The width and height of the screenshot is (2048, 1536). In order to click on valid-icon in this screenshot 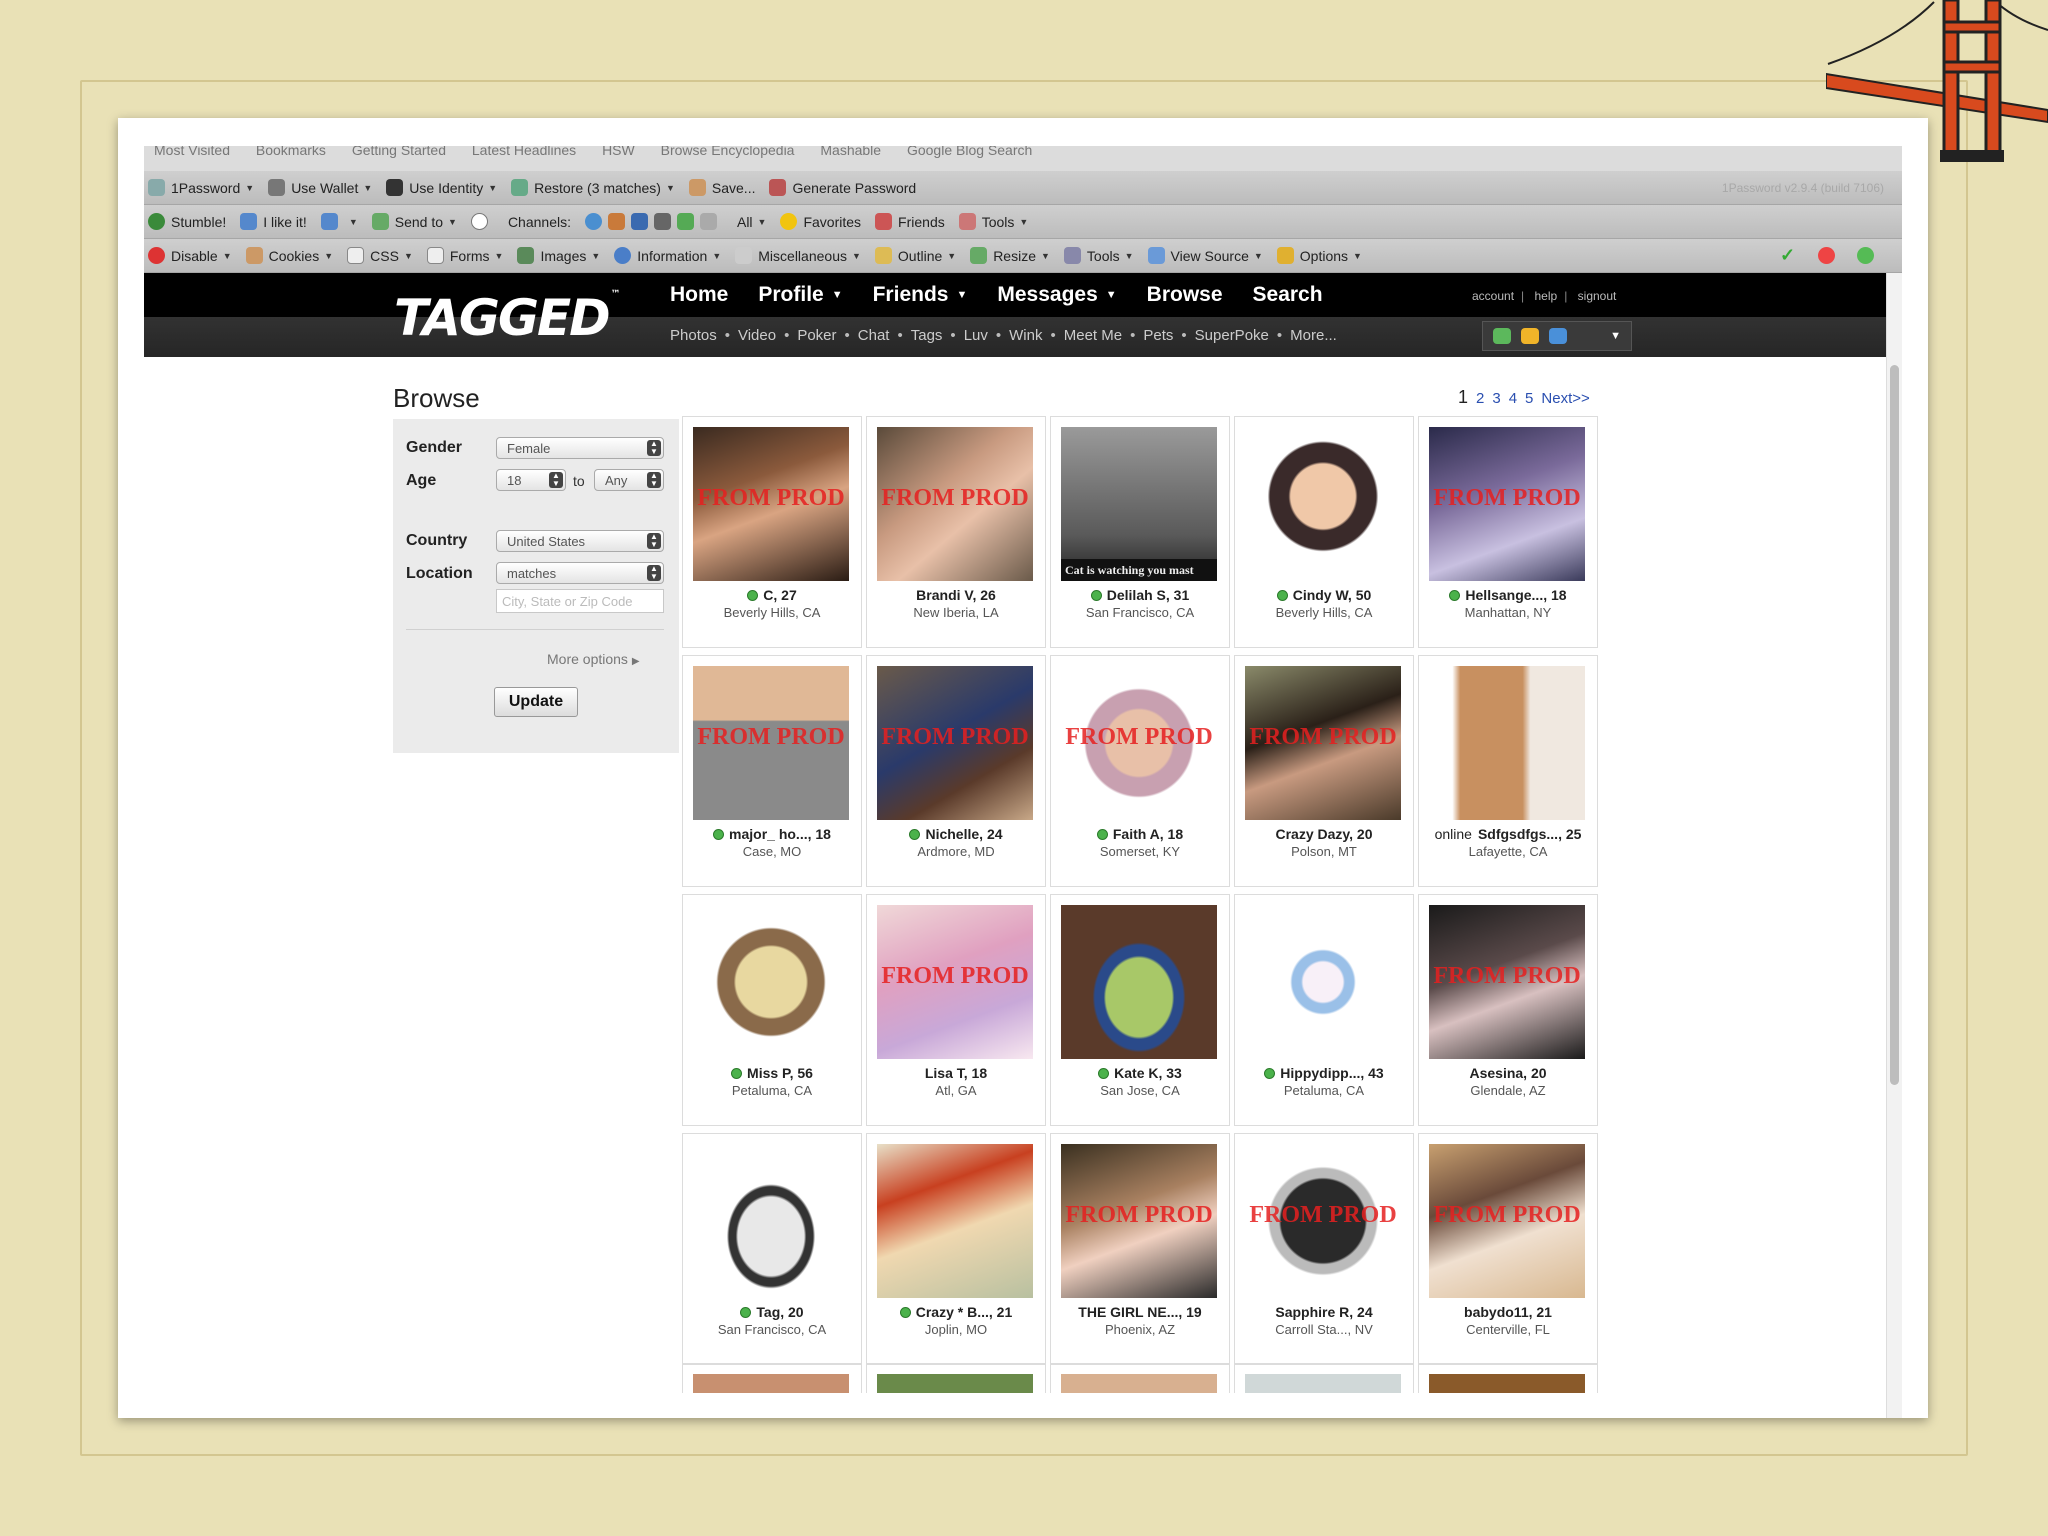, I will do `click(1865, 255)`.